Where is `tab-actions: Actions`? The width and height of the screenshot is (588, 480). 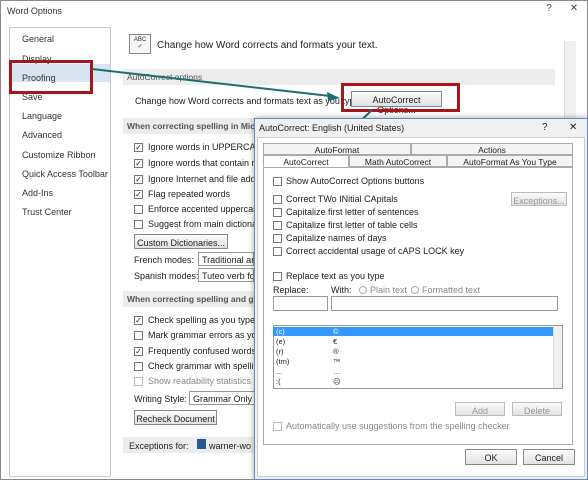
tab-actions: Actions is located at coordinates (492, 149).